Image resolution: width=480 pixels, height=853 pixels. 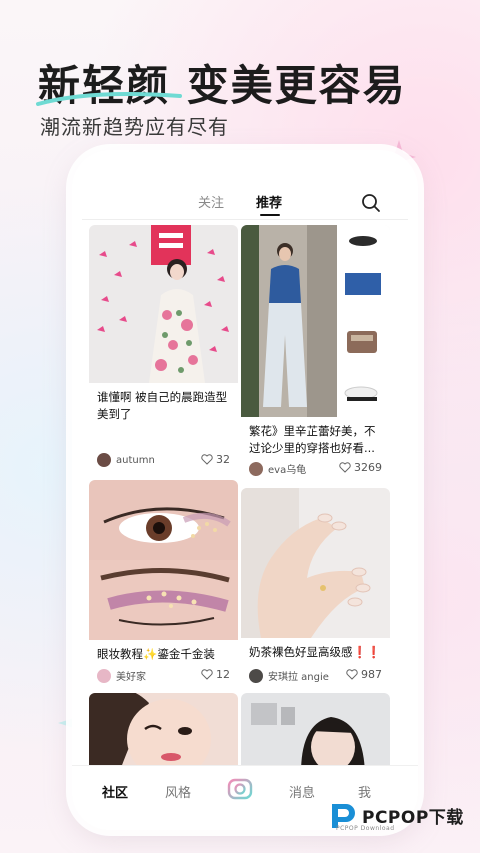 What do you see at coordinates (368, 467) in the screenshot?
I see `like-number: 3269` at bounding box center [368, 467].